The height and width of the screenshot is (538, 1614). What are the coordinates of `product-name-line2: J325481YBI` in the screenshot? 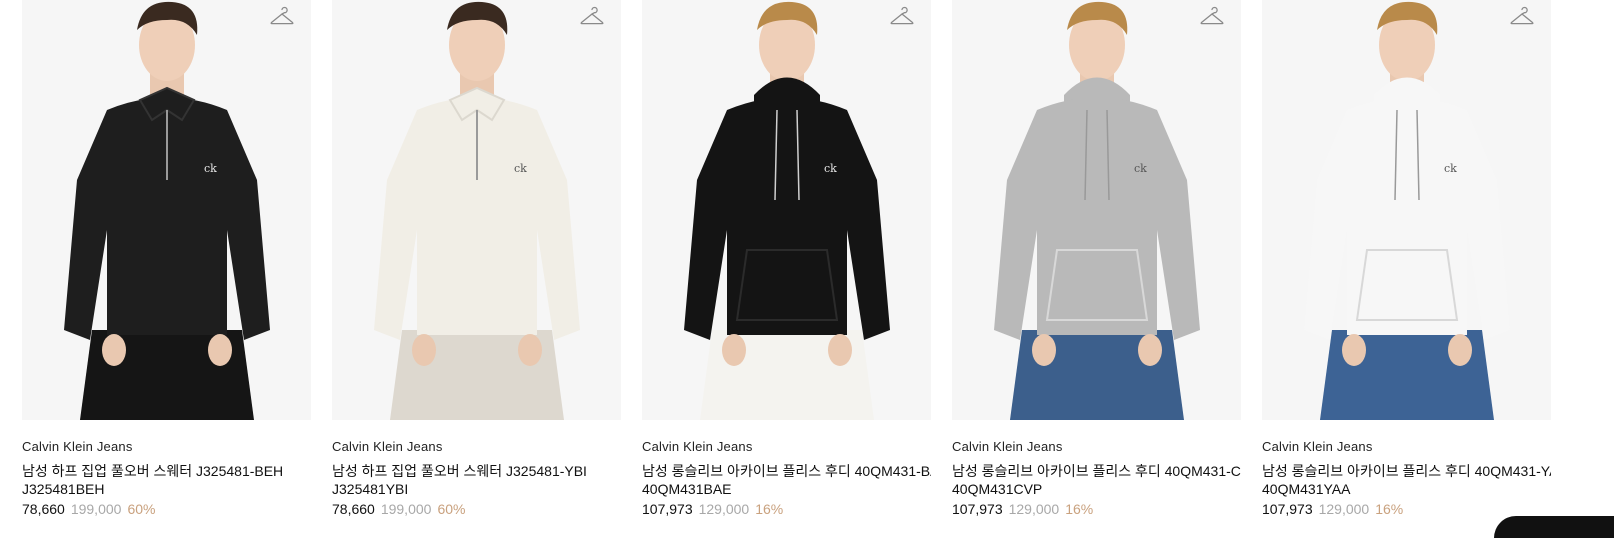 It's located at (476, 489).